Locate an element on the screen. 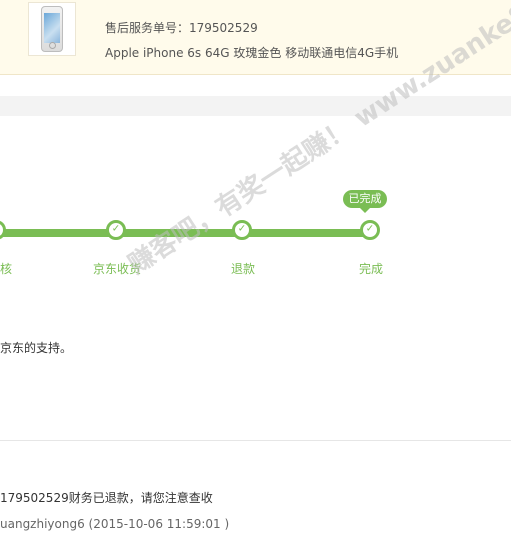  thanks-text: 京东的支持。 is located at coordinates (36, 348).